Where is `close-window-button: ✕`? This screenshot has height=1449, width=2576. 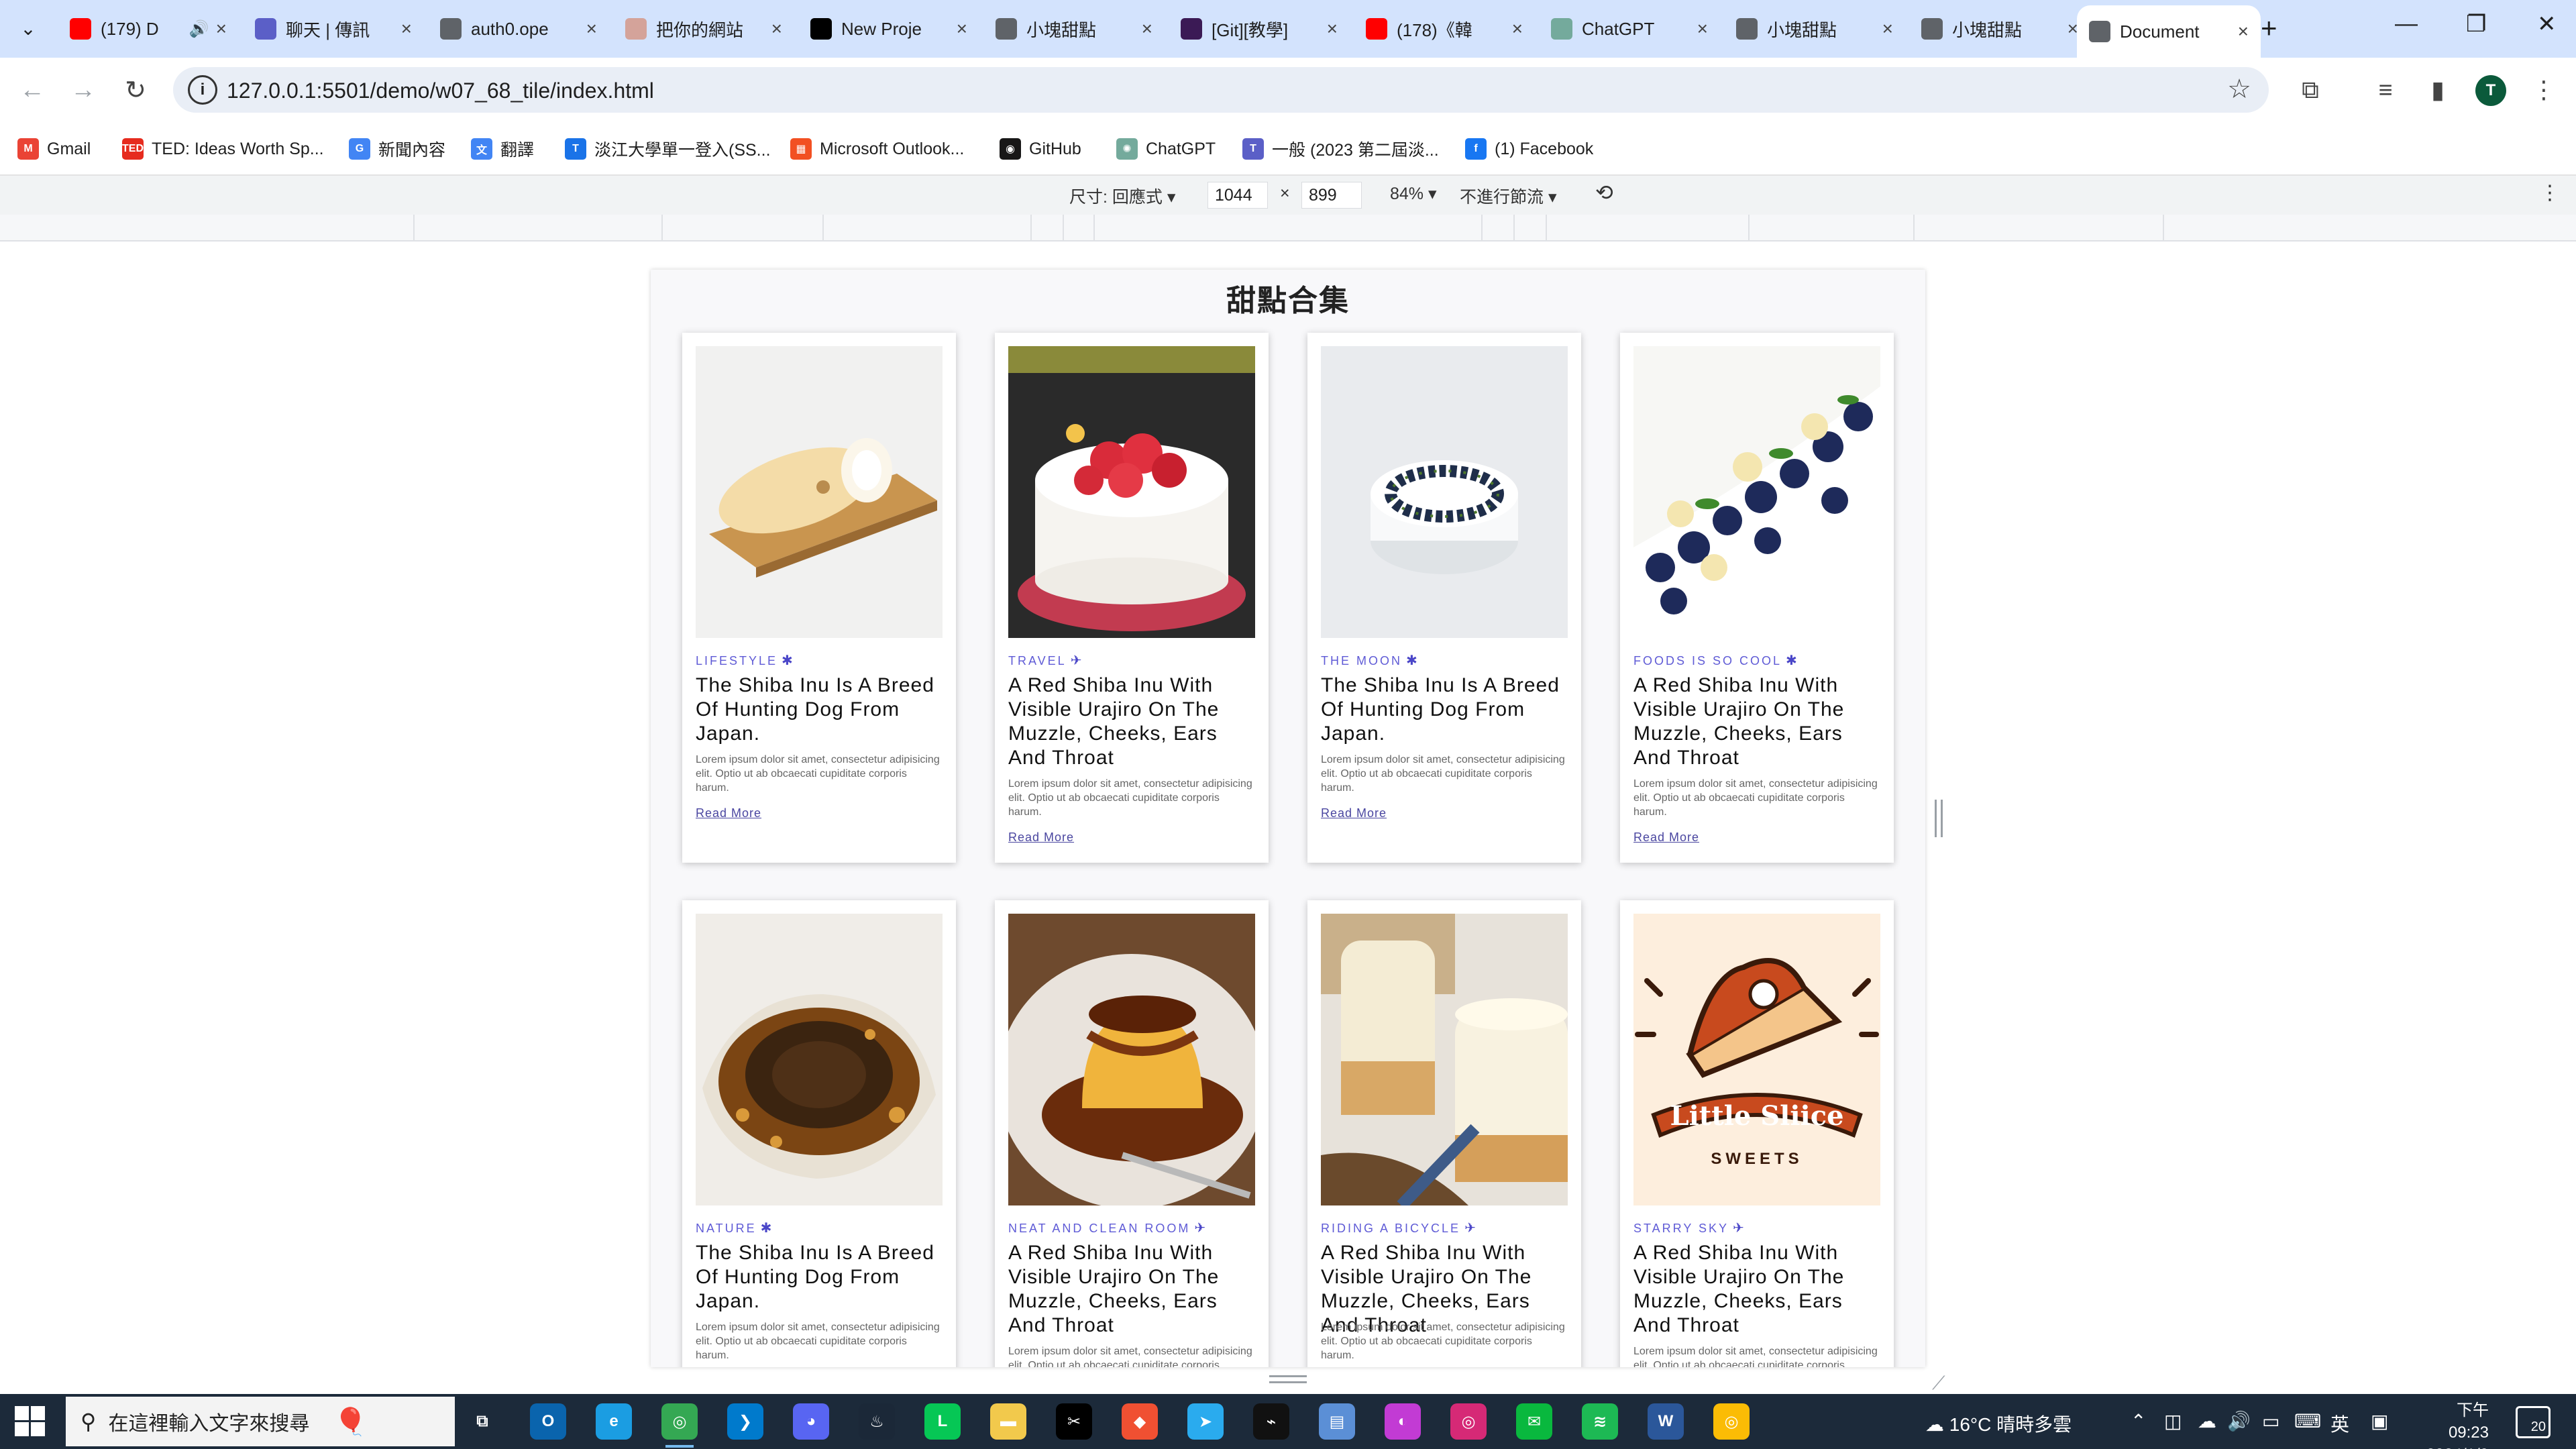
close-window-button: ✕ is located at coordinates (2547, 24).